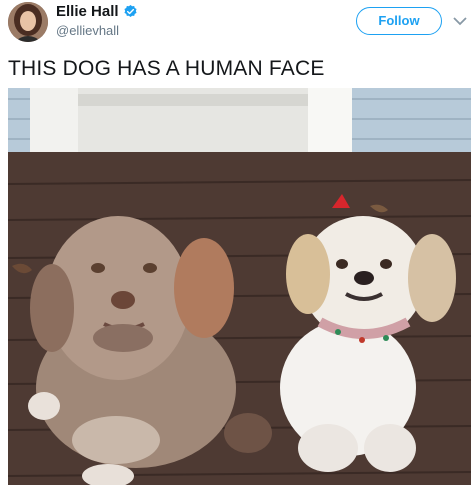 The height and width of the screenshot is (487, 474). Describe the element at coordinates (28, 22) in the screenshot. I see `avatar` at that location.